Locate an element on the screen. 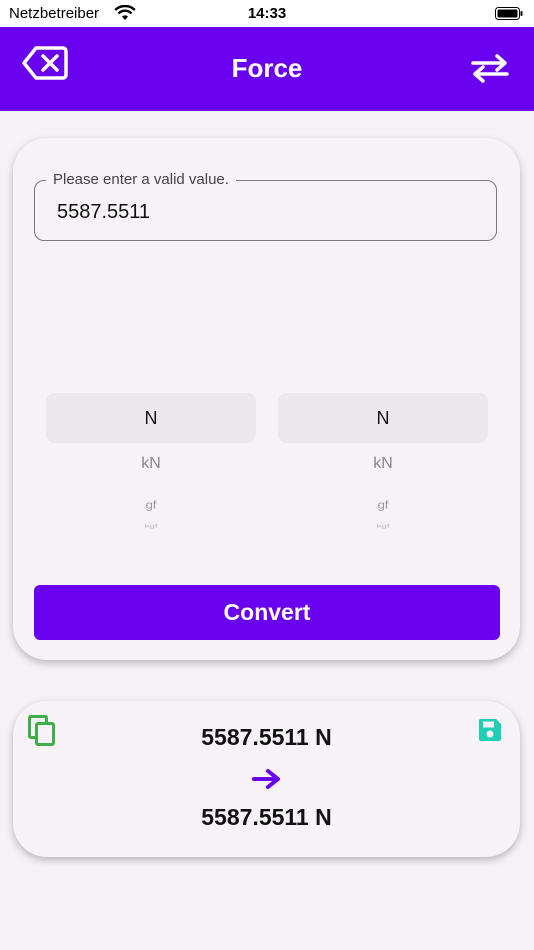 The height and width of the screenshot is (950, 534). clock: 14:33 is located at coordinates (267, 13).